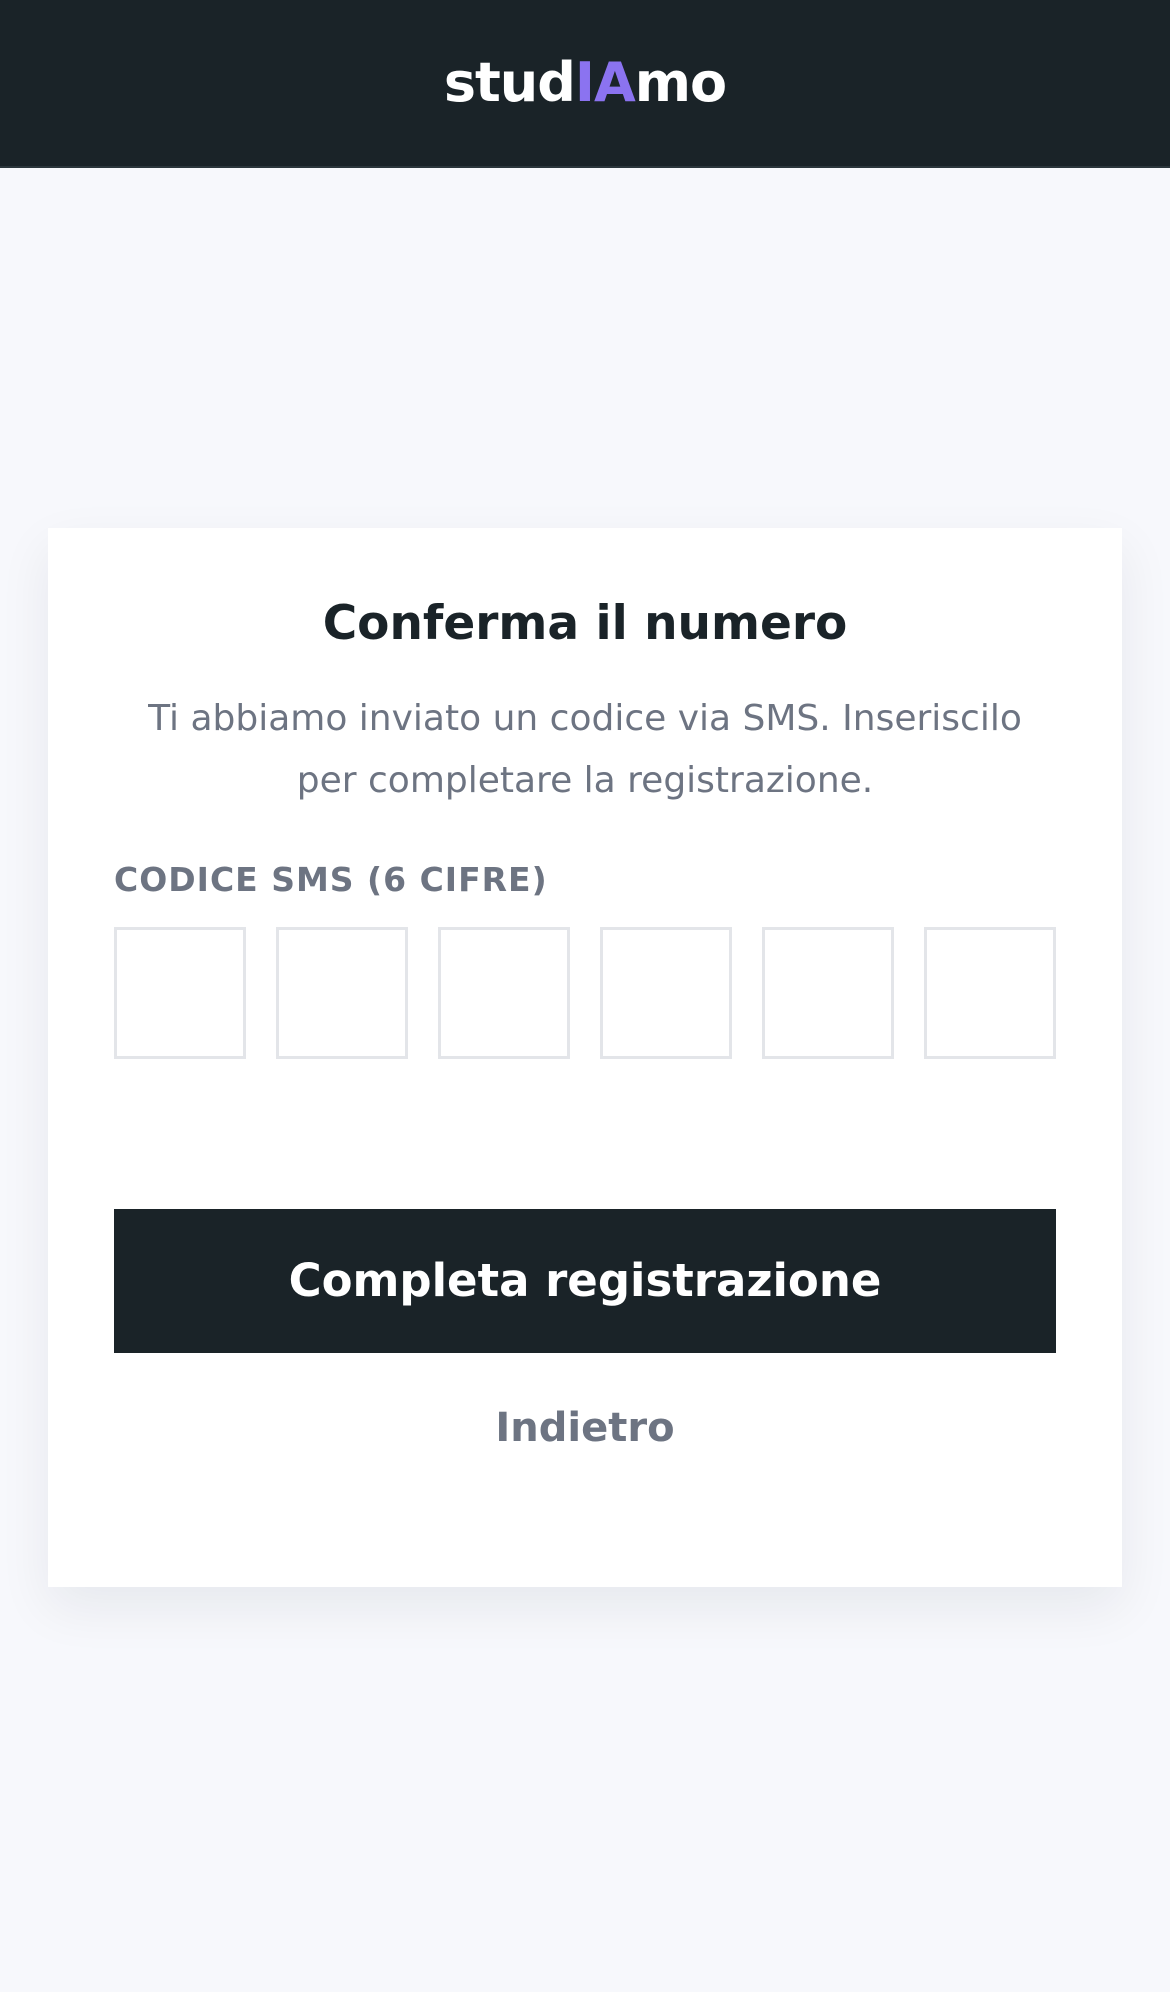  Describe the element at coordinates (585, 992) in the screenshot. I see `sms-code-inputs` at that location.